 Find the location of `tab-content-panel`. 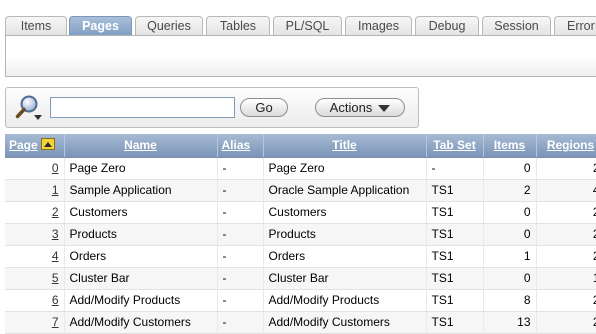

tab-content-panel is located at coordinates (300, 56).